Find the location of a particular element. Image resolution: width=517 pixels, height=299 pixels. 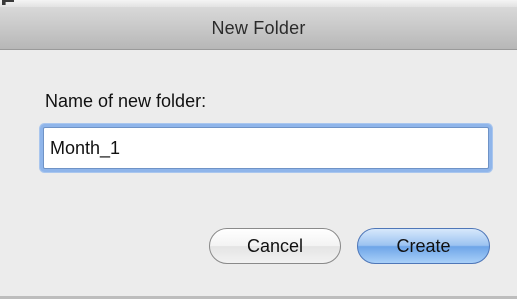

folder-name-label: Name of new folder: is located at coordinates (126, 101).